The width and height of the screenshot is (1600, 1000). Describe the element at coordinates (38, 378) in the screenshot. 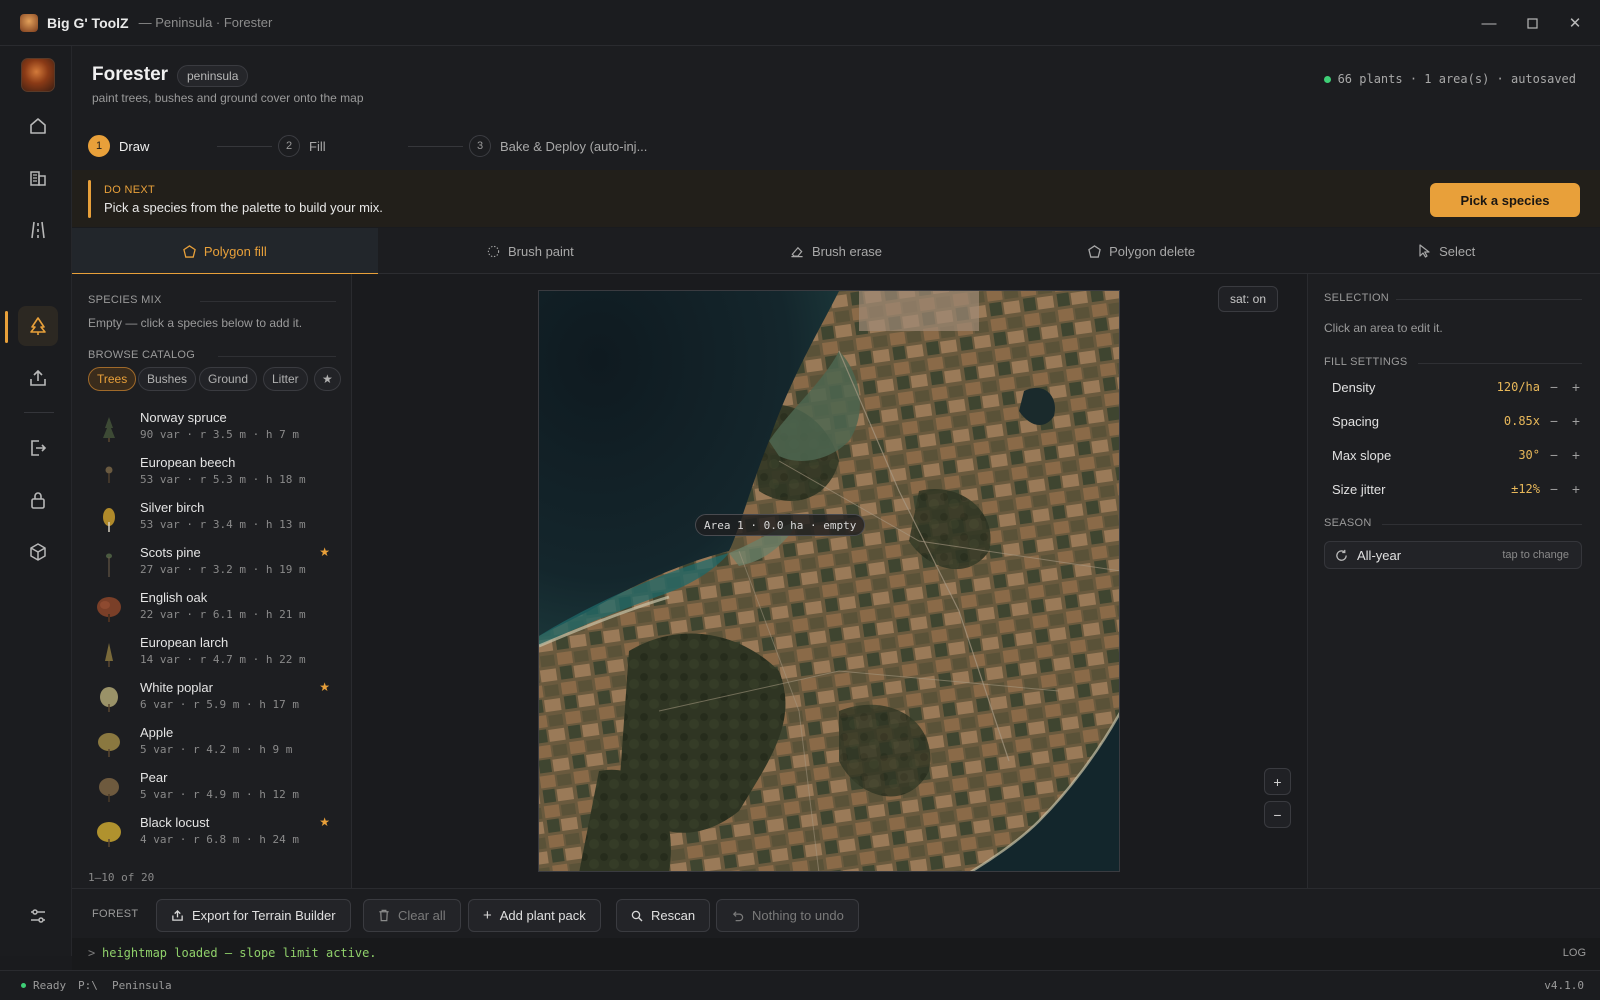

I see `upload-tray-icon` at that location.